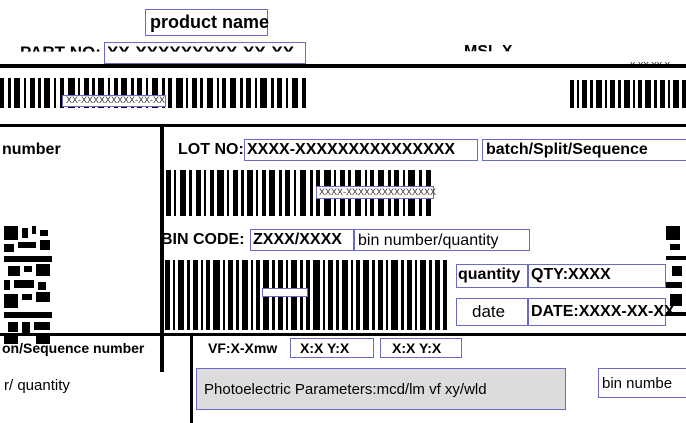 The height and width of the screenshot is (423, 686). Describe the element at coordinates (676, 271) in the screenshot. I see `qr-code-right` at that location.